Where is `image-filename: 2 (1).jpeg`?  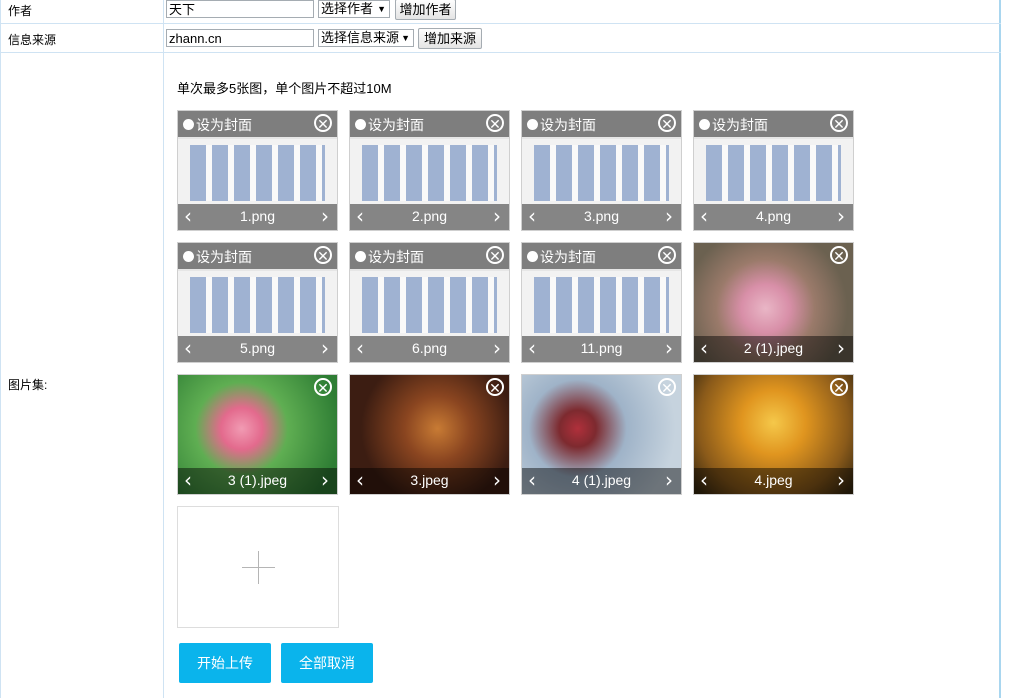 image-filename: 2 (1).jpeg is located at coordinates (773, 348).